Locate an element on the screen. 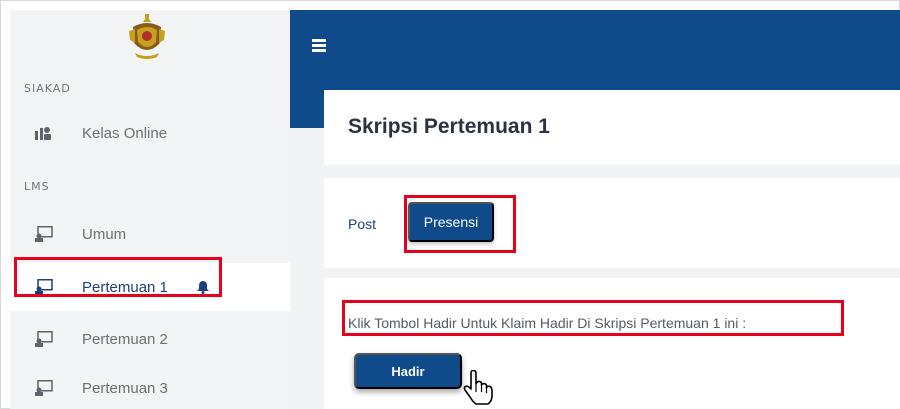 The width and height of the screenshot is (900, 409). sidebar-item-label: Kelas Online is located at coordinates (125, 133).